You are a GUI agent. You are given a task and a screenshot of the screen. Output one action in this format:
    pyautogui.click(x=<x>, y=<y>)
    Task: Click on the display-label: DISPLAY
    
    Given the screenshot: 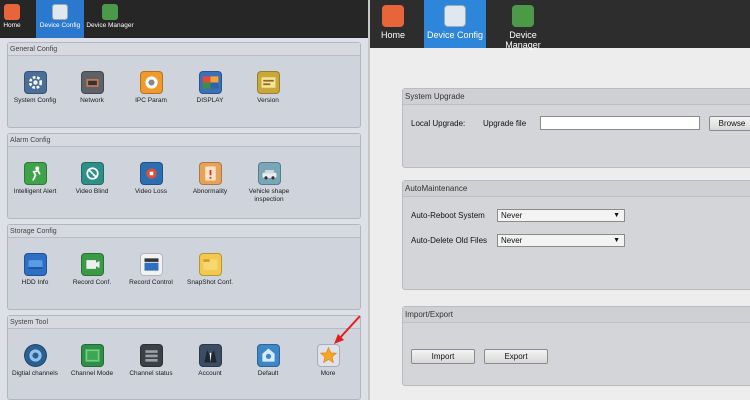 What is the action you would take?
    pyautogui.click(x=210, y=100)
    